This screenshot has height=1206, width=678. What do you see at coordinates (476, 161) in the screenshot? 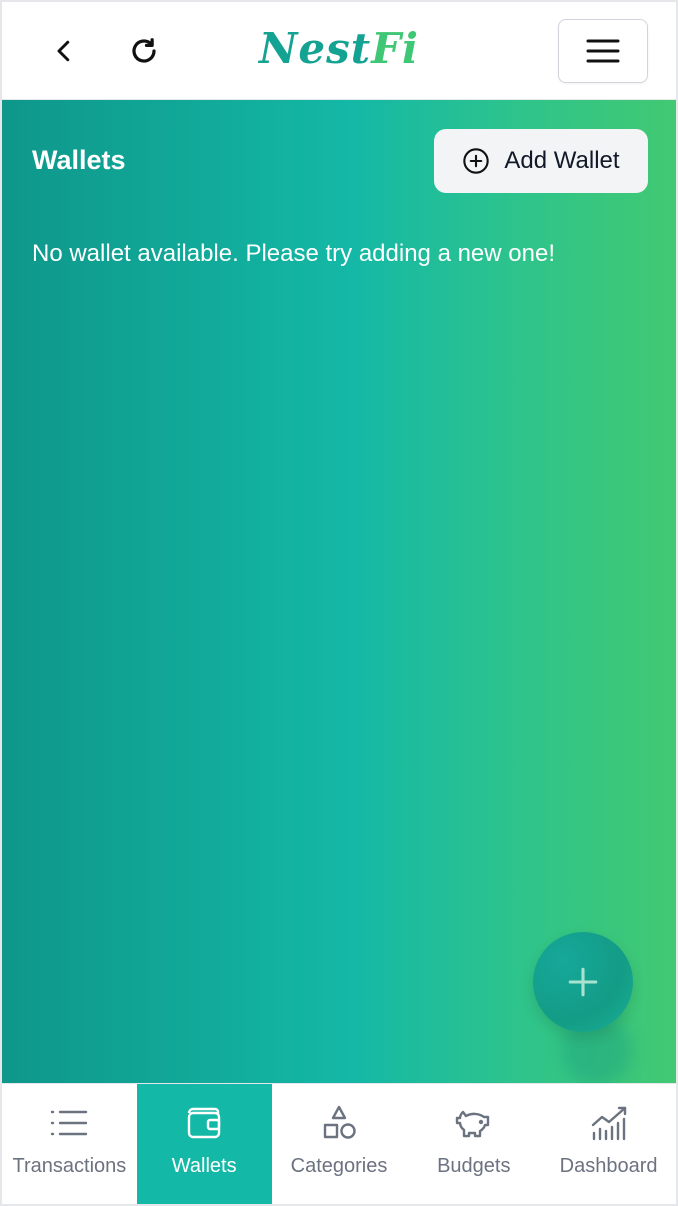
I see `plus-circle-icon` at bounding box center [476, 161].